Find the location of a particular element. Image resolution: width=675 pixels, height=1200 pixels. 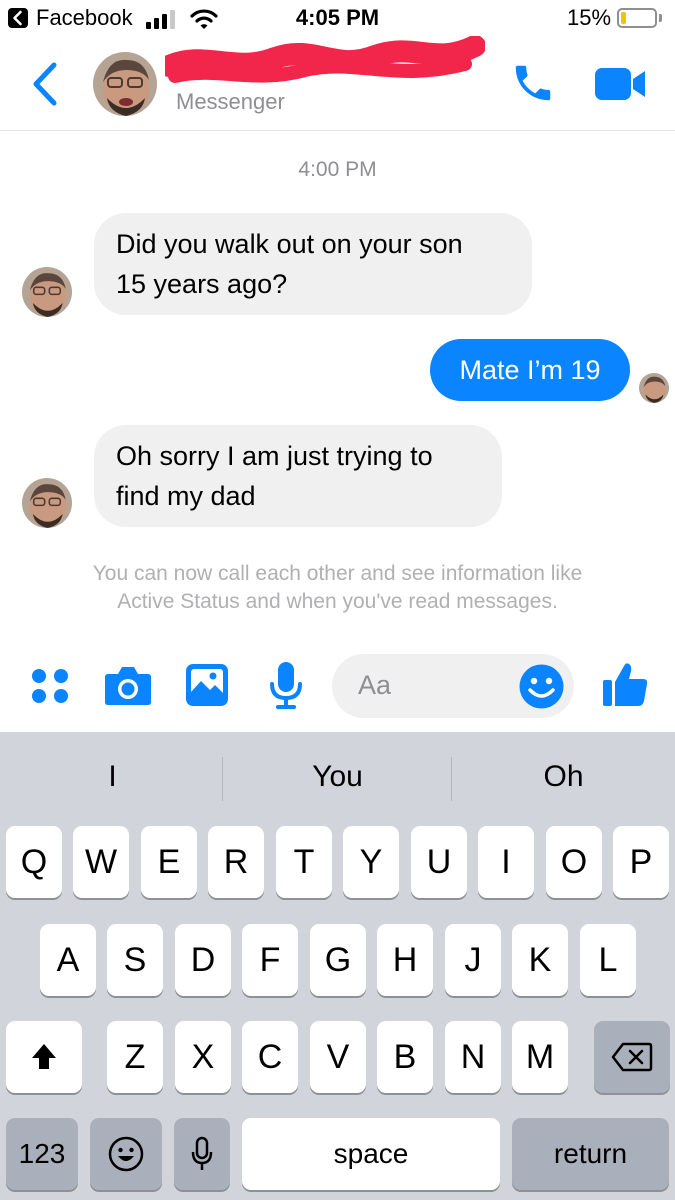

message-line: 15 years ago? is located at coordinates (202, 284).